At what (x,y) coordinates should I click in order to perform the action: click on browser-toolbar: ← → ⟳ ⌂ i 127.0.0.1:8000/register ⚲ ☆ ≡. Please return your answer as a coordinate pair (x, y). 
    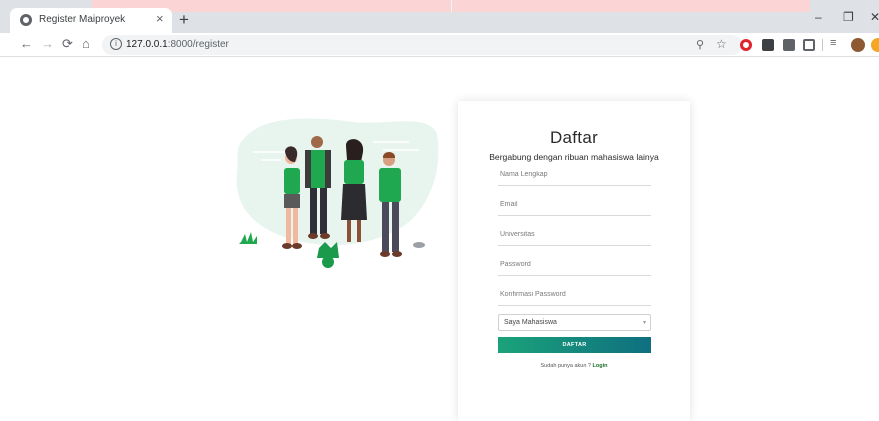
    Looking at the image, I should click on (439, 45).